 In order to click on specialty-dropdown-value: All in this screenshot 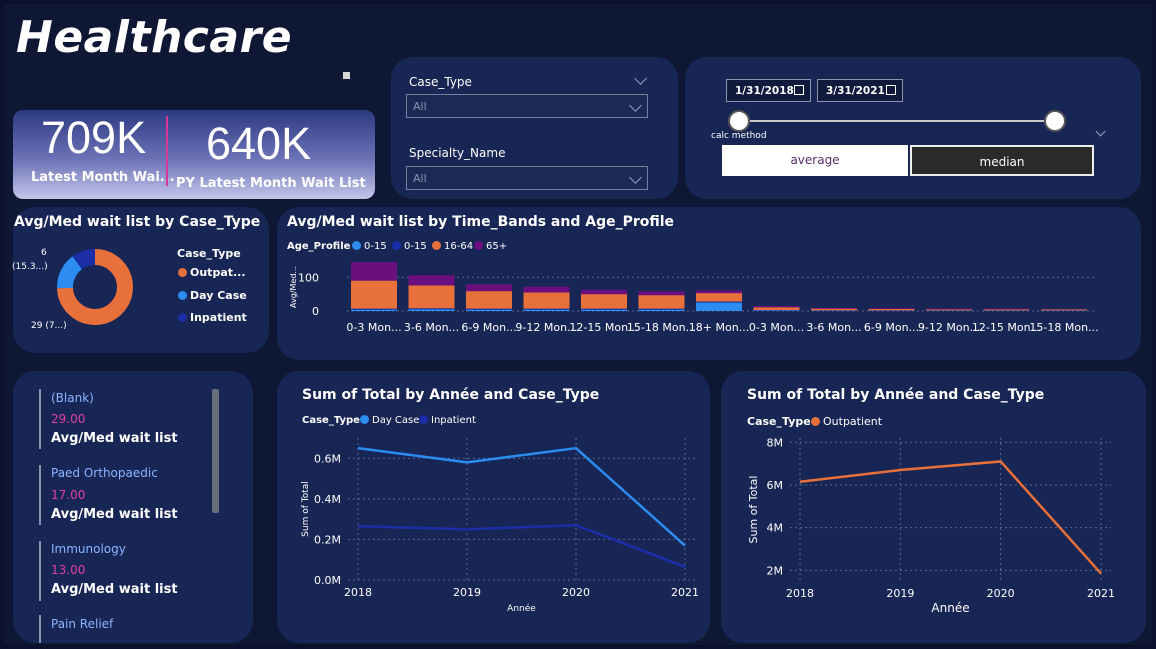, I will do `click(420, 178)`.